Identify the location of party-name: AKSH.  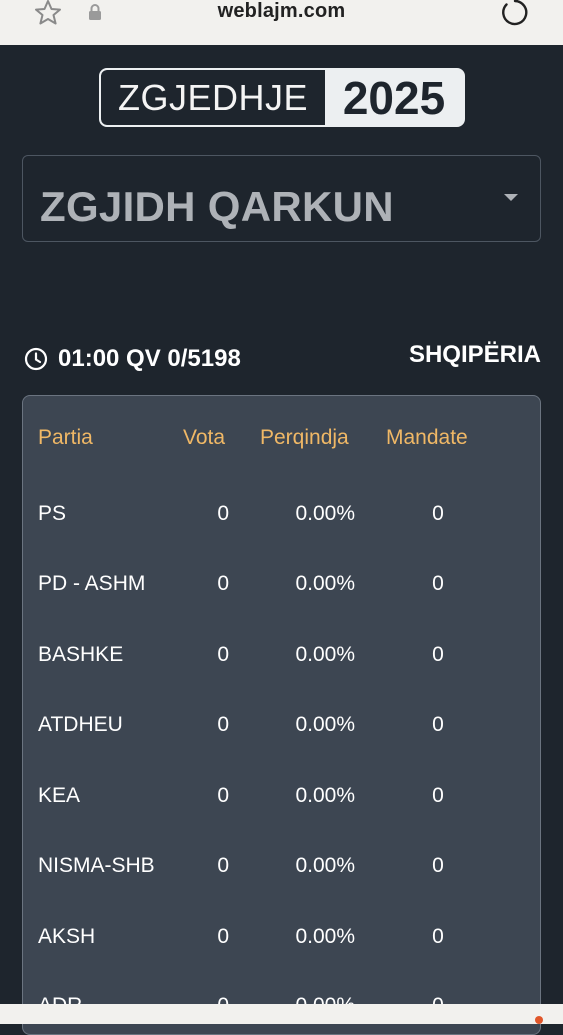
(67, 936).